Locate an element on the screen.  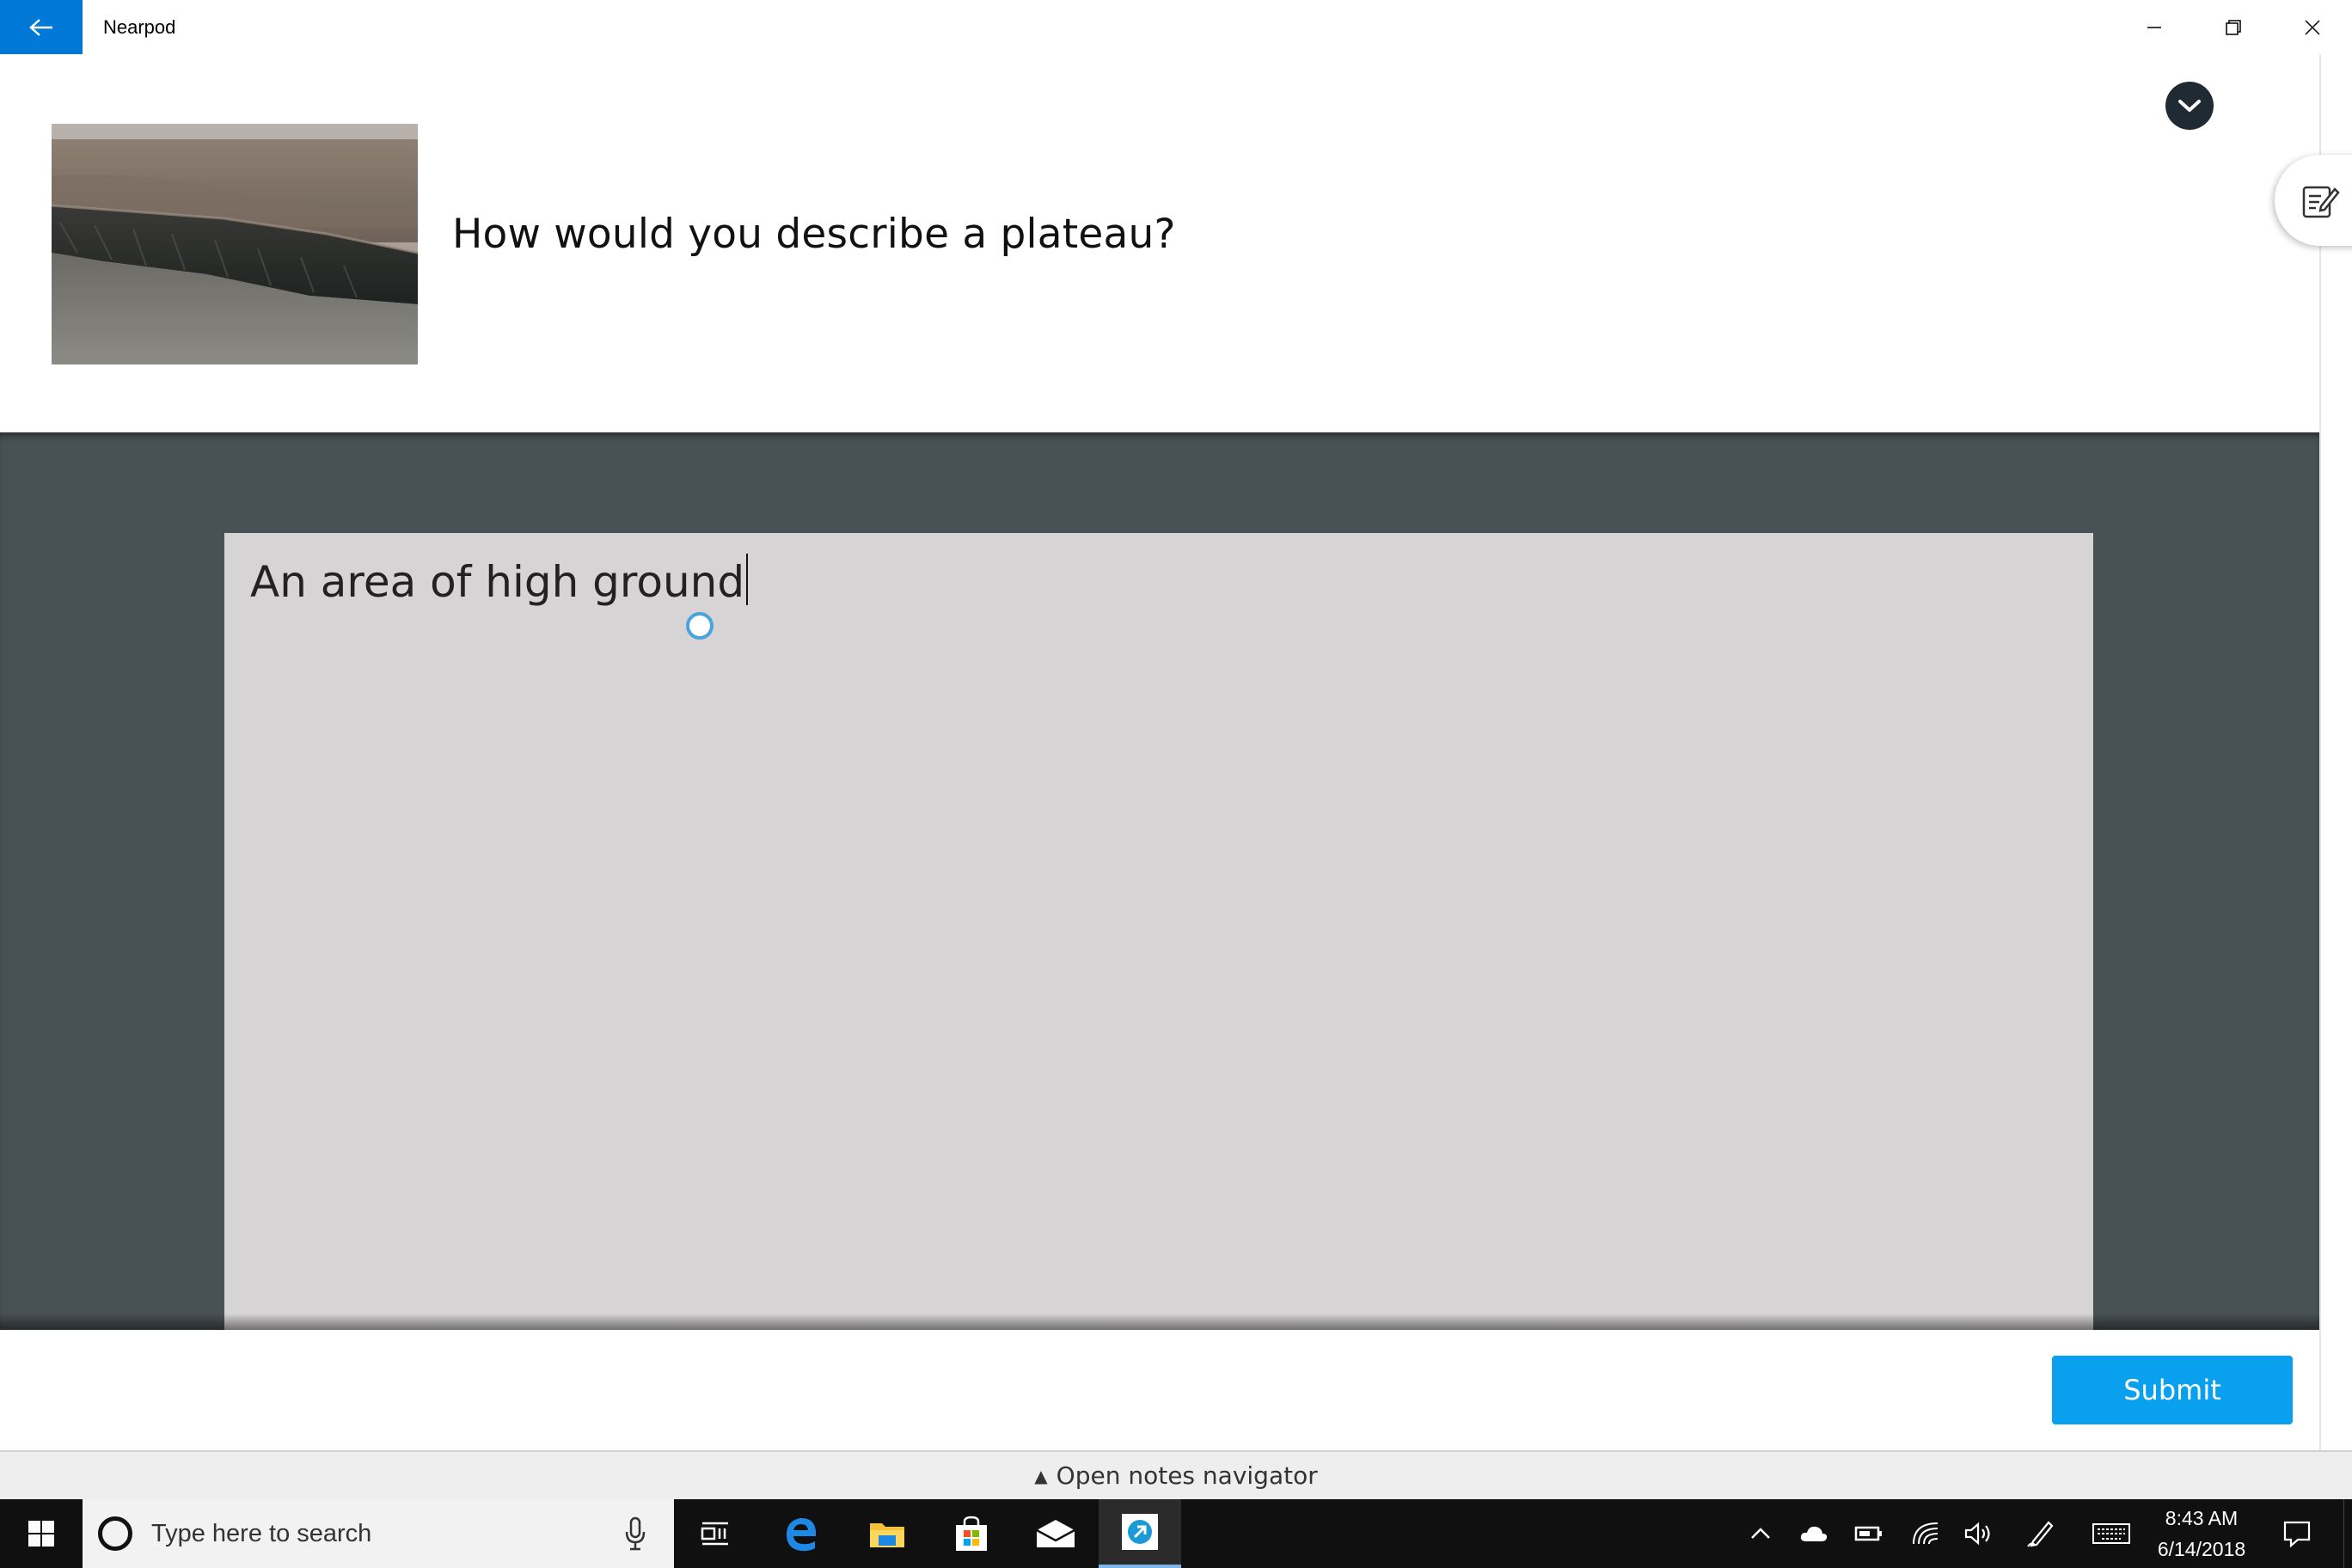
show-hidden-icons-button is located at coordinates (1760, 1533).